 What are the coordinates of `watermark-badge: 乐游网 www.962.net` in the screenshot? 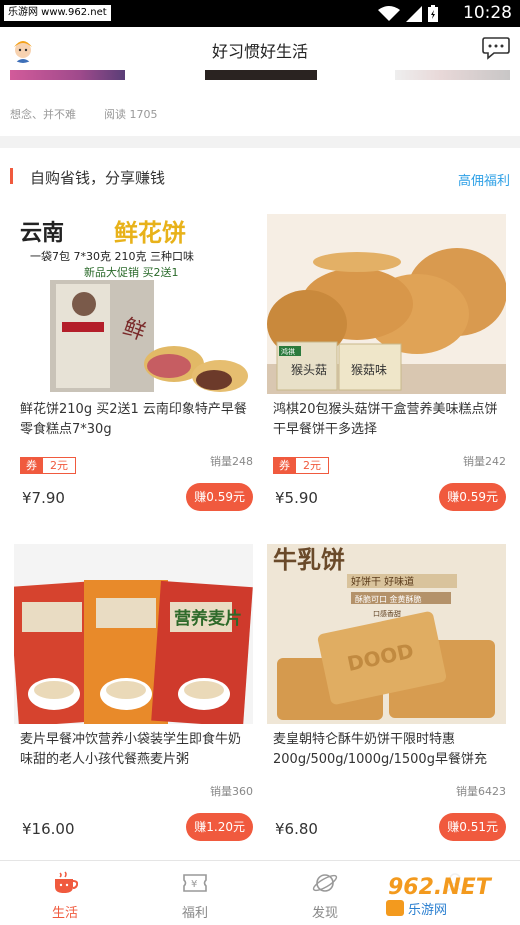 It's located at (57, 13).